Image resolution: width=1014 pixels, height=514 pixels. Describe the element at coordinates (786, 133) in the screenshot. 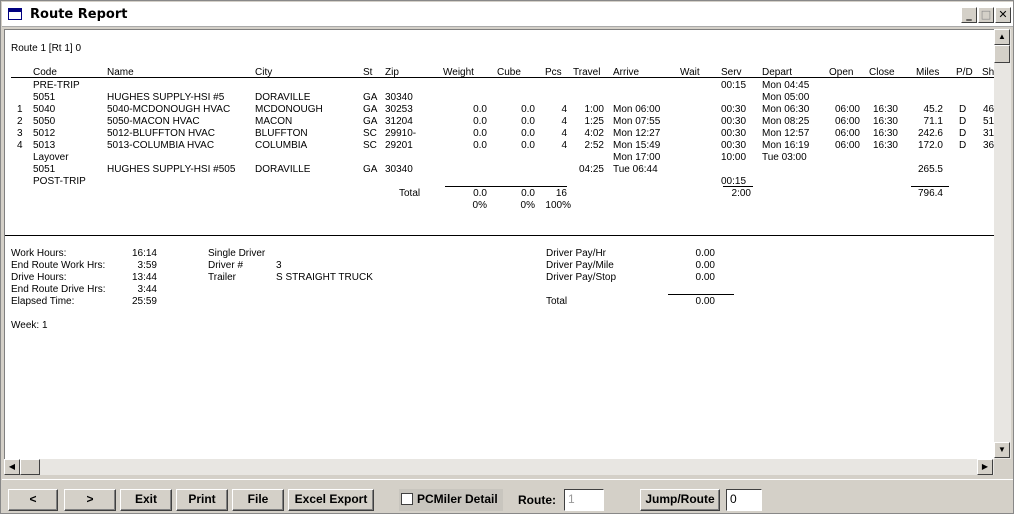

I see `cell-depart: Mon 12:57` at that location.